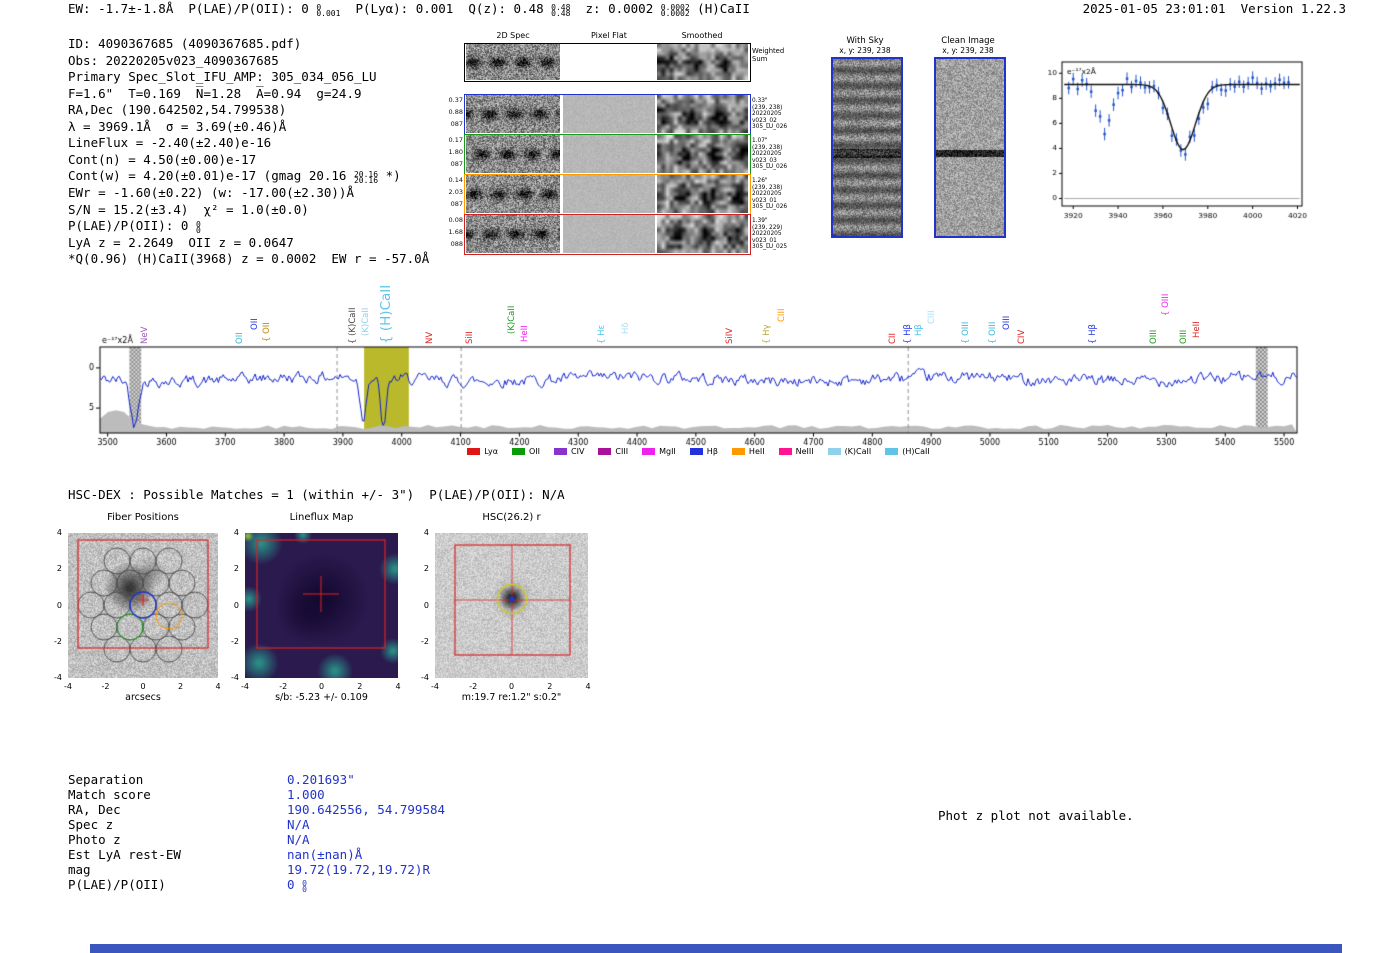 Image resolution: width=1400 pixels, height=953 pixels. I want to click on stacked-value: 20.16 20.16, so click(366, 177).